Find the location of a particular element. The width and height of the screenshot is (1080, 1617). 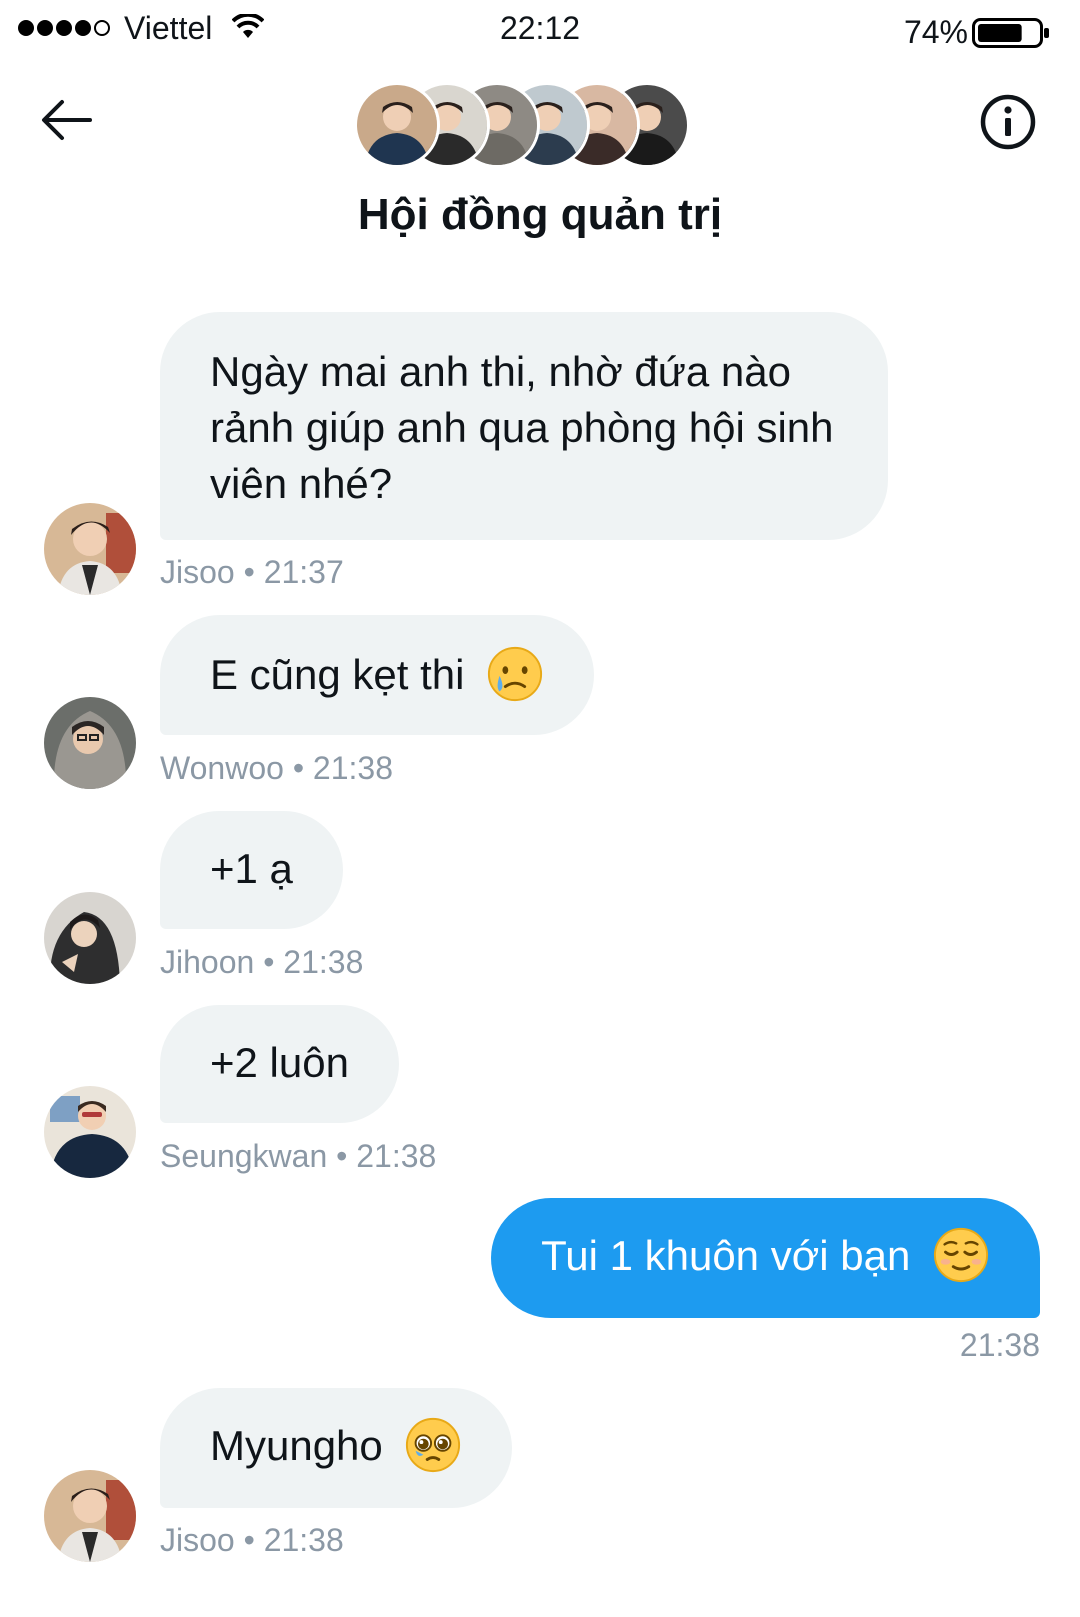

message-bubble: Myungho is located at coordinates (336, 1448).